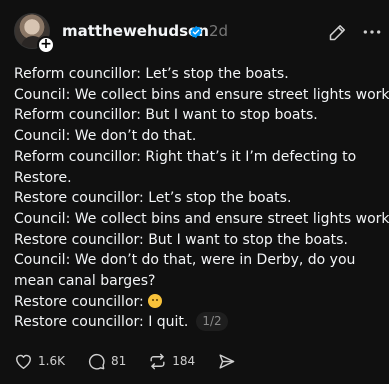 The width and height of the screenshot is (389, 384). I want to click on repost-count: 184, so click(184, 361).